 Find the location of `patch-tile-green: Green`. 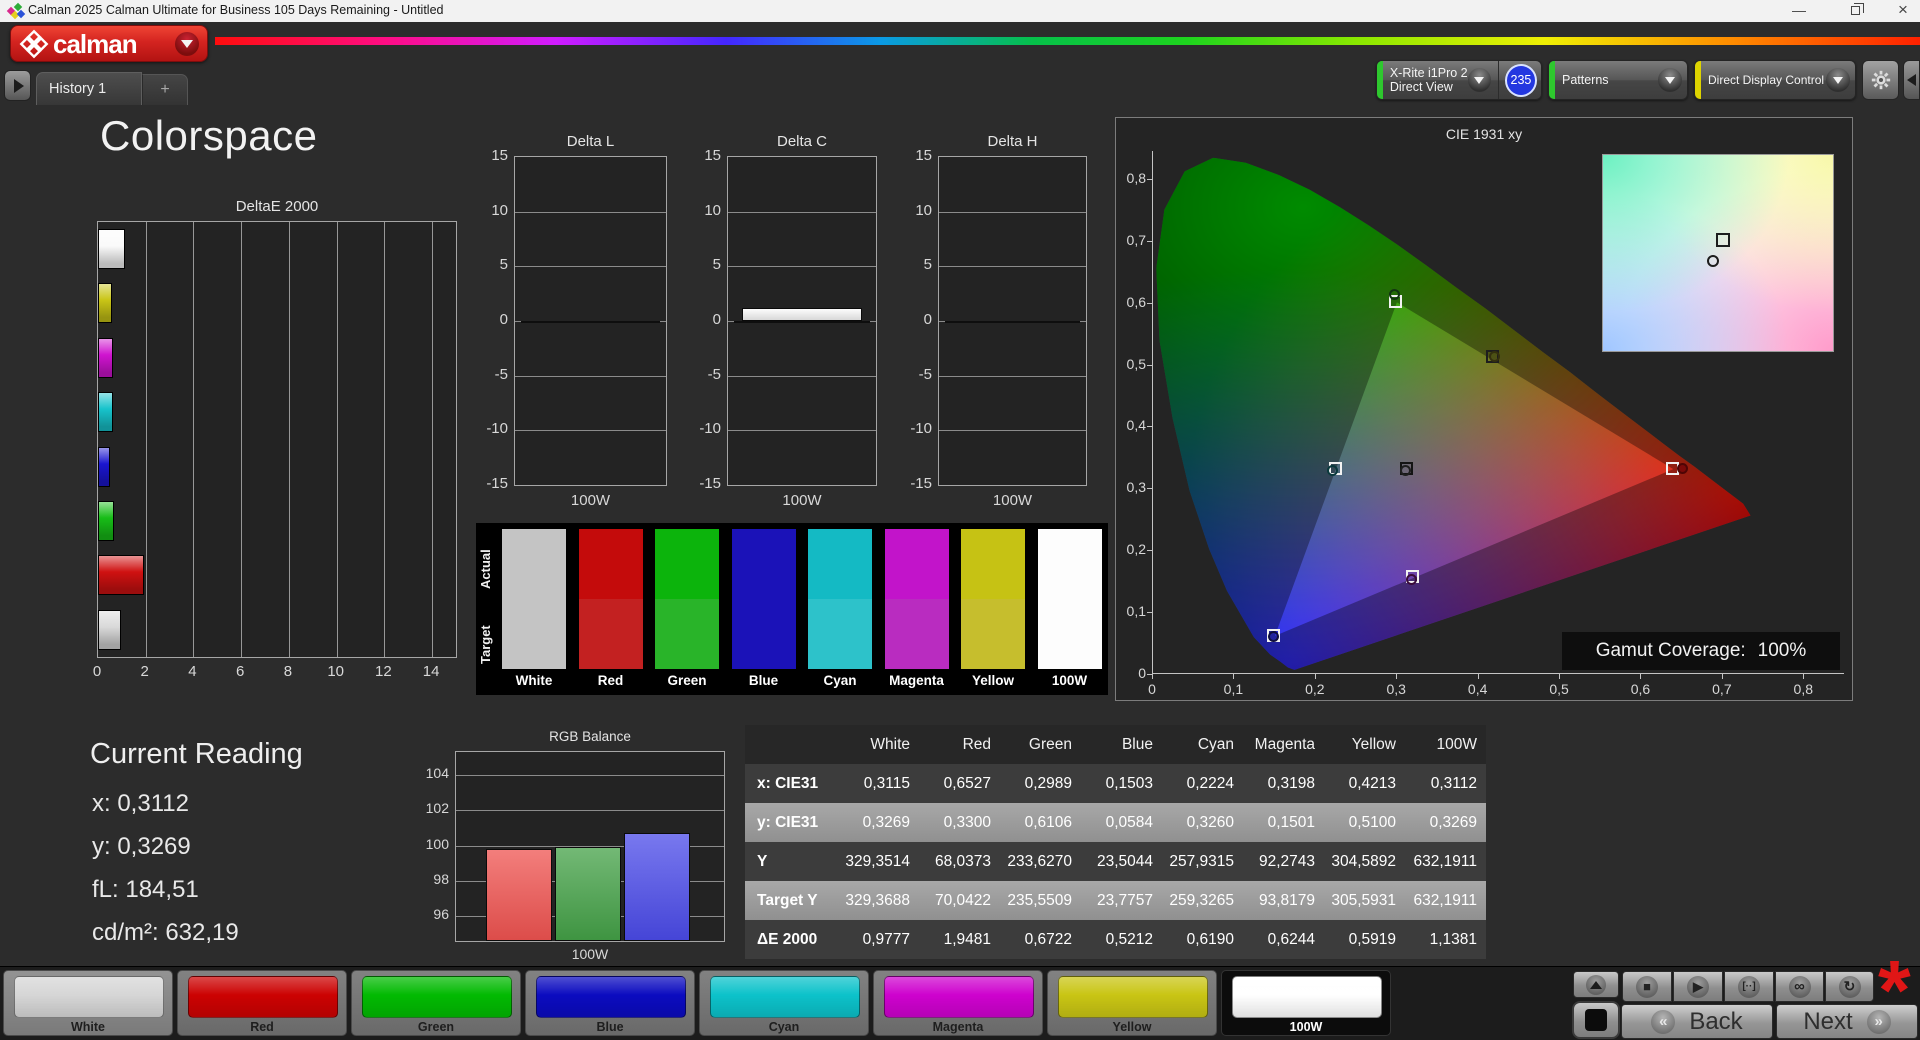

patch-tile-green: Green is located at coordinates (436, 1003).